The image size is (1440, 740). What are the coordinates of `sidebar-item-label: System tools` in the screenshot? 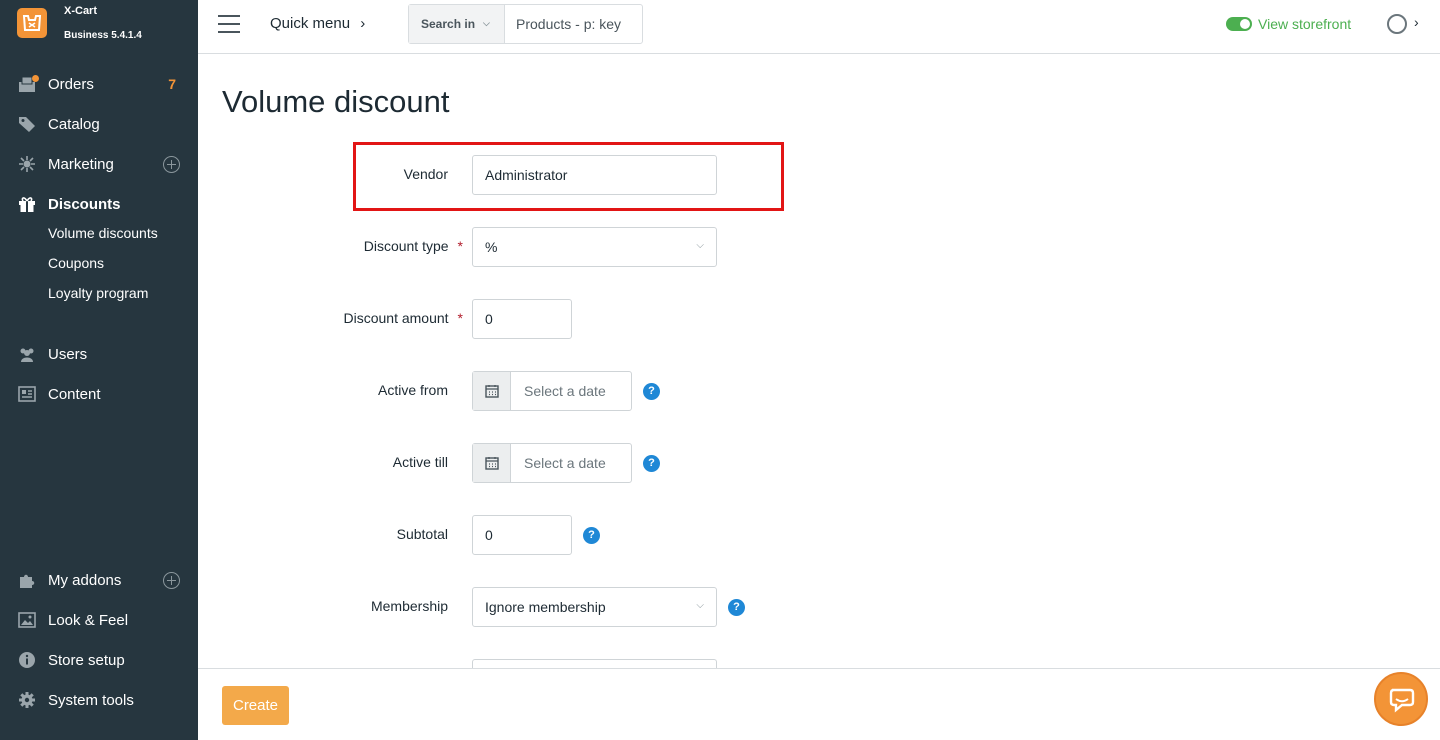 It's located at (91, 700).